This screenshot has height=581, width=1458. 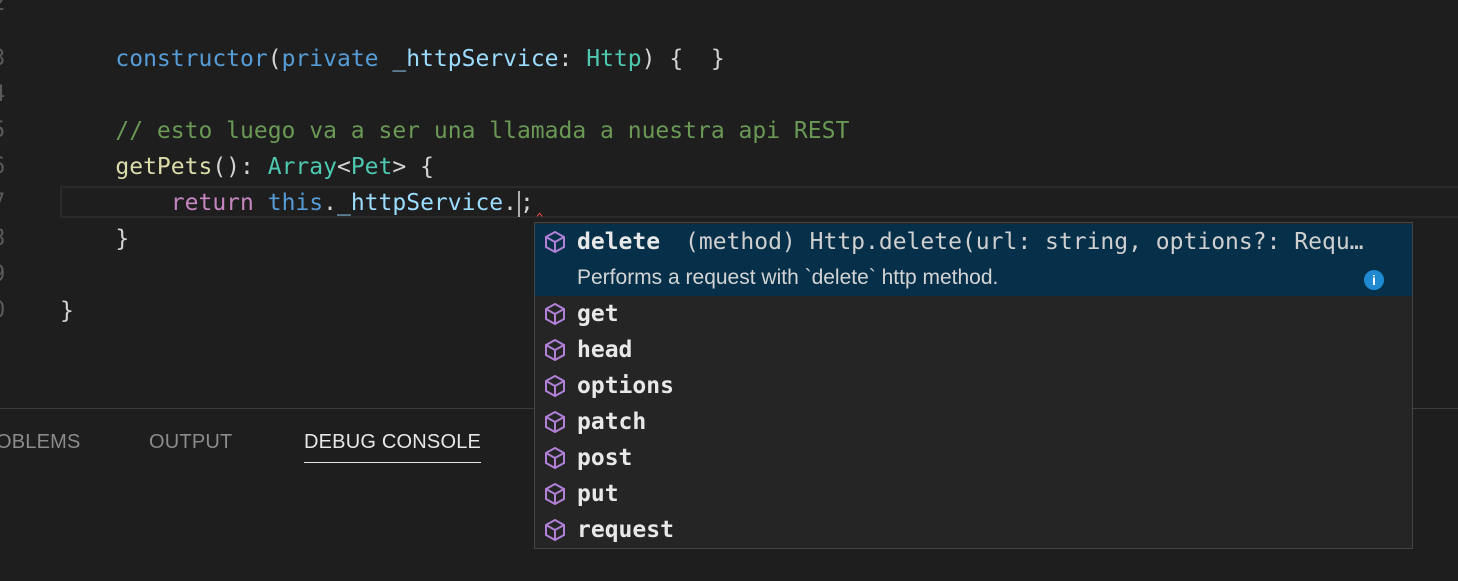 What do you see at coordinates (619, 242) in the screenshot?
I see `suggestion-label: delete` at bounding box center [619, 242].